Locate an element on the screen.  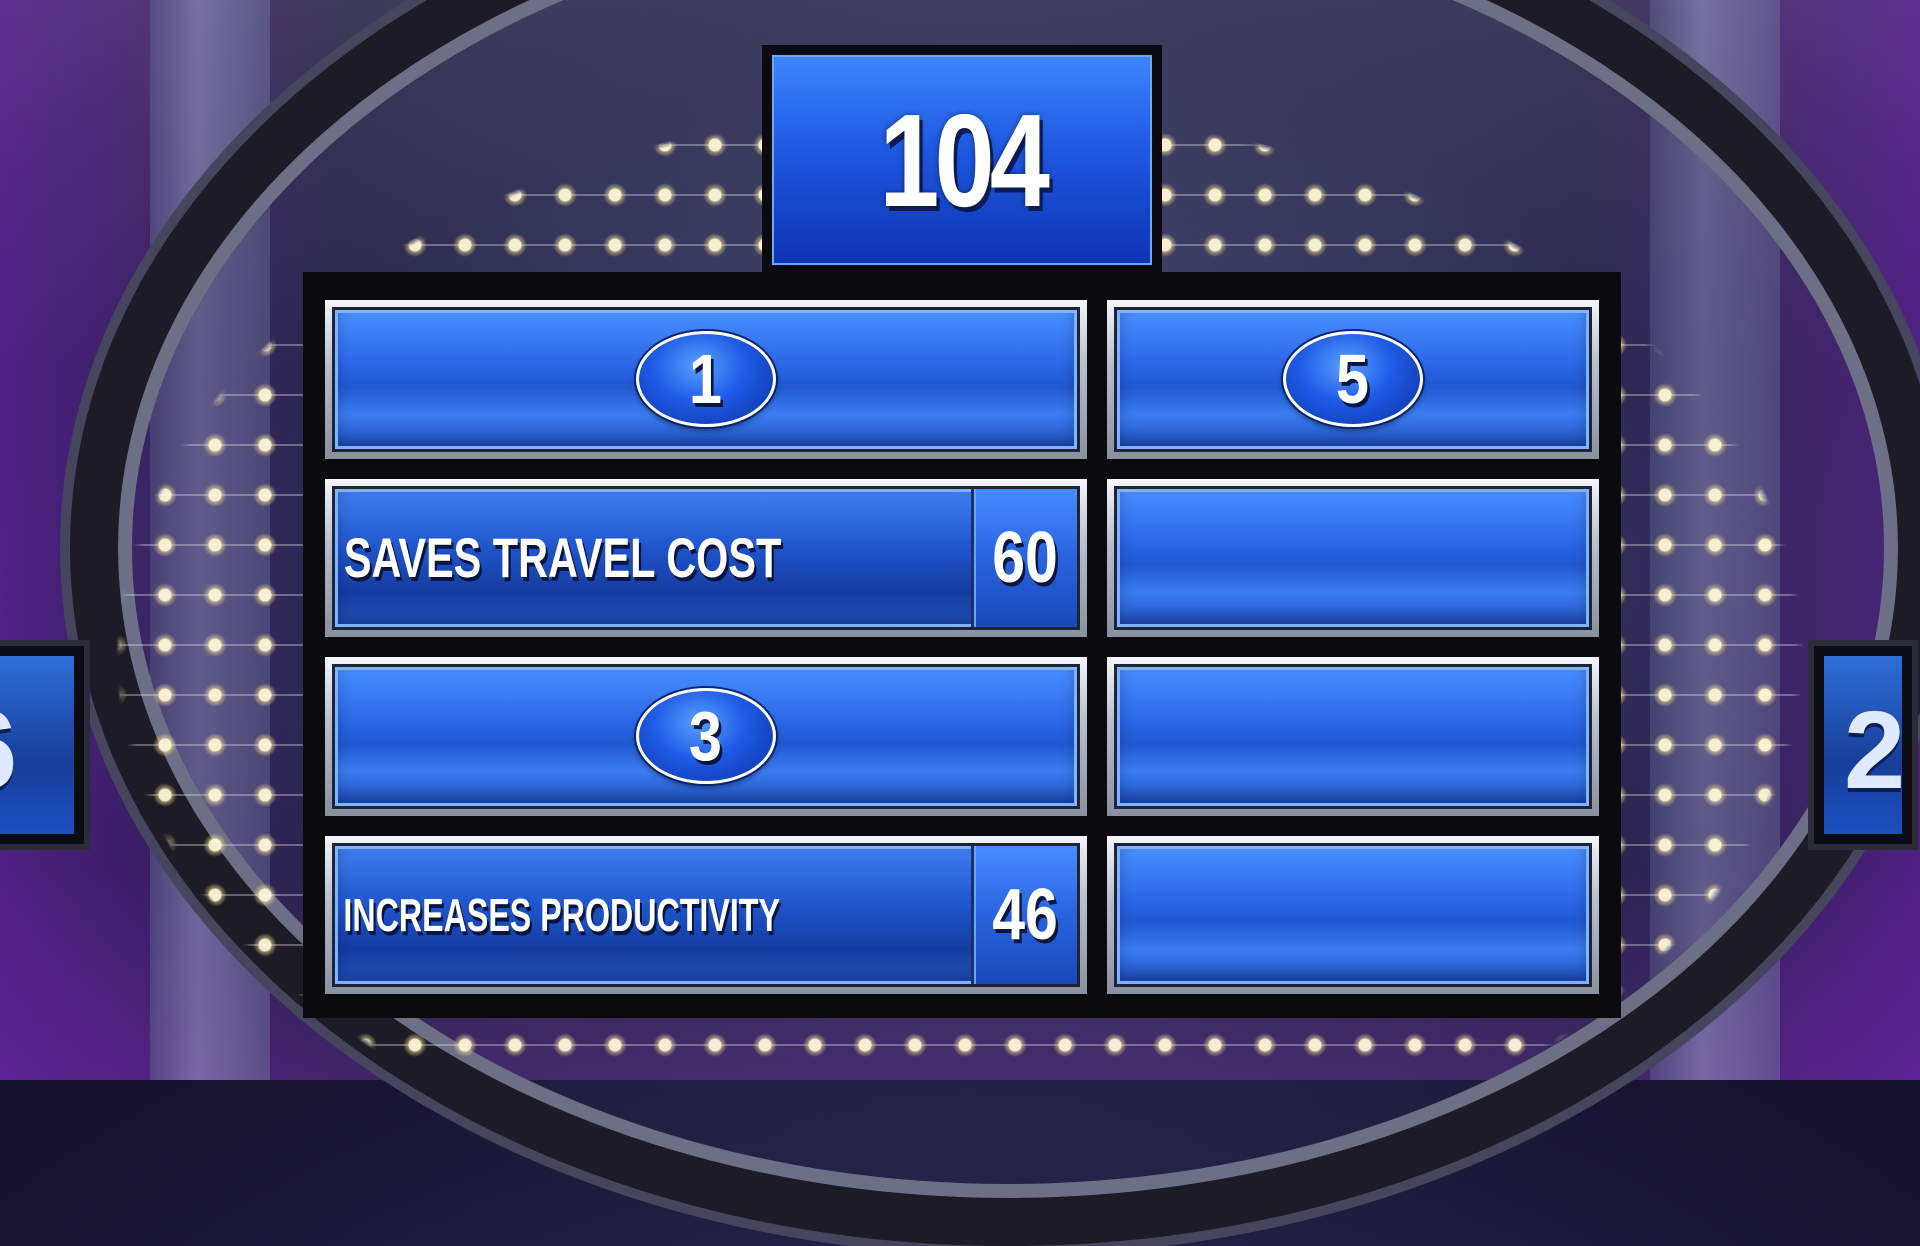
answer-number: 3 is located at coordinates (706, 736).